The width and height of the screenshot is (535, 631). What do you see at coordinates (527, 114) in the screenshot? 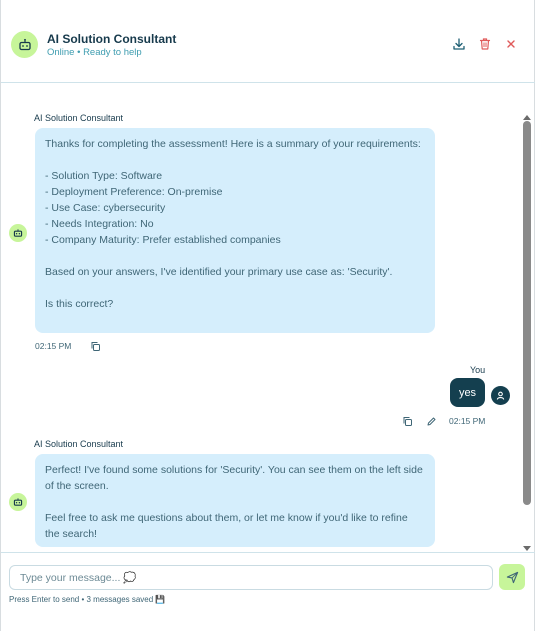
I see `scroll-up-arrow` at bounding box center [527, 114].